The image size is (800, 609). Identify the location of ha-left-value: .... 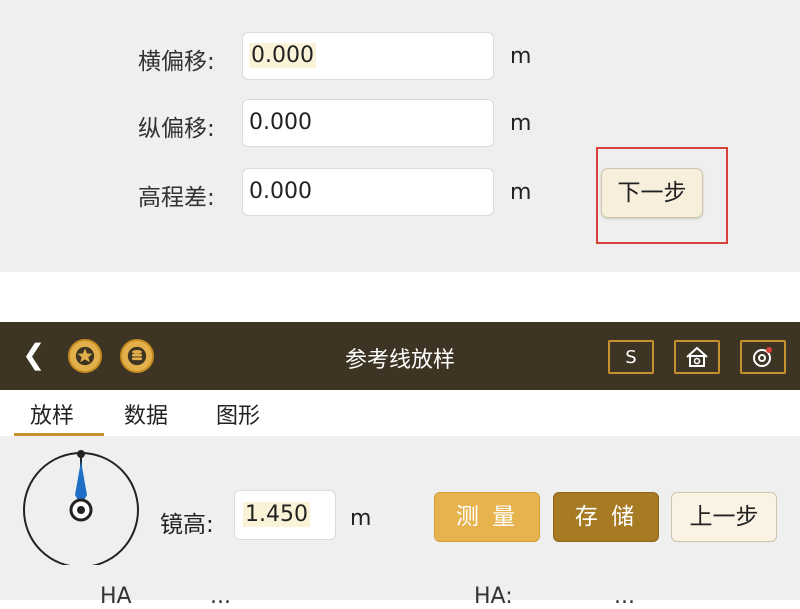
(220, 596).